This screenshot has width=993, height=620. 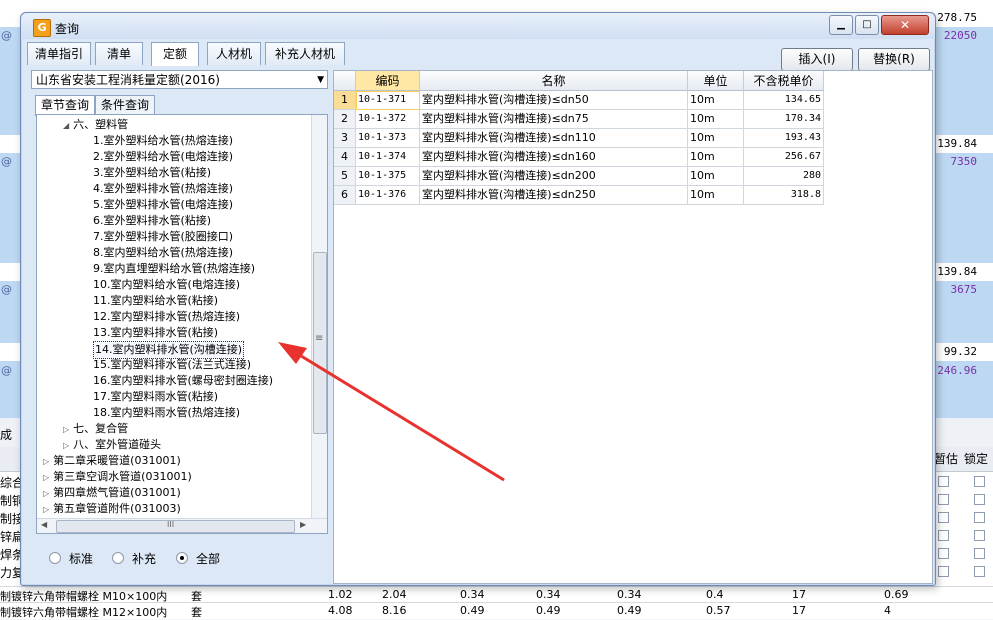 I want to click on arrow-shaft, so click(x=398, y=415).